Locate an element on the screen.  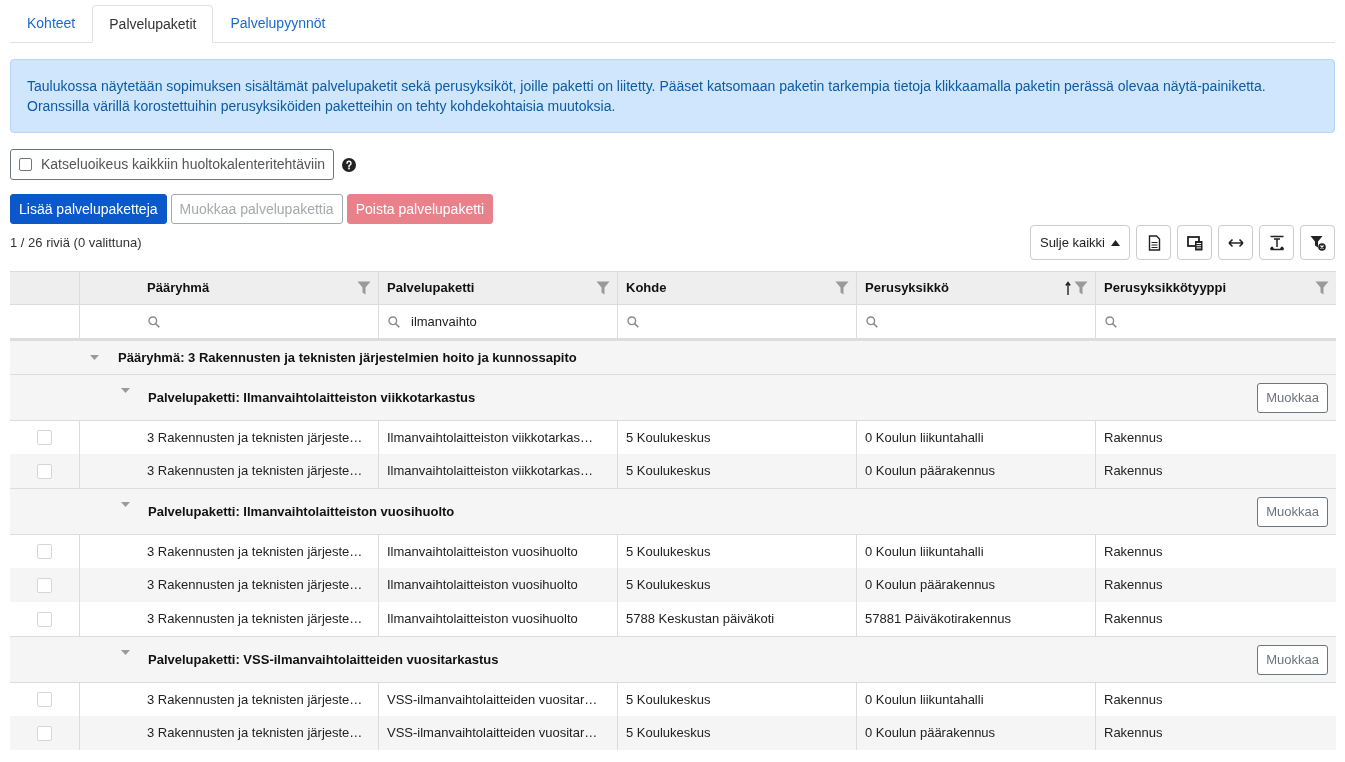
group-label: Palvelupaketti: VSS-ilmanvaihtolaitteiden vuositarkastus is located at coordinates (323, 659).